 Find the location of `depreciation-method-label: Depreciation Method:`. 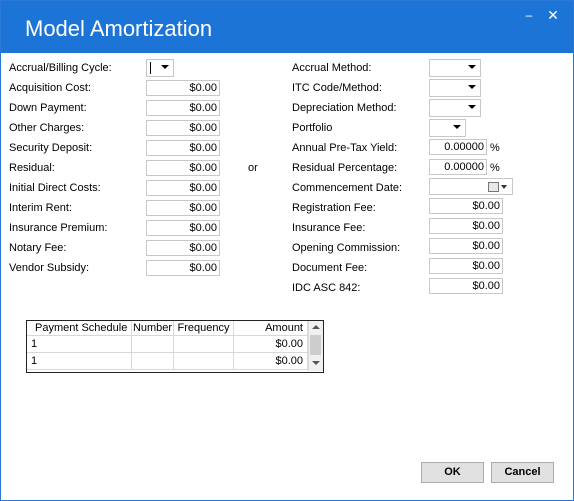

depreciation-method-label: Depreciation Method: is located at coordinates (344, 108).